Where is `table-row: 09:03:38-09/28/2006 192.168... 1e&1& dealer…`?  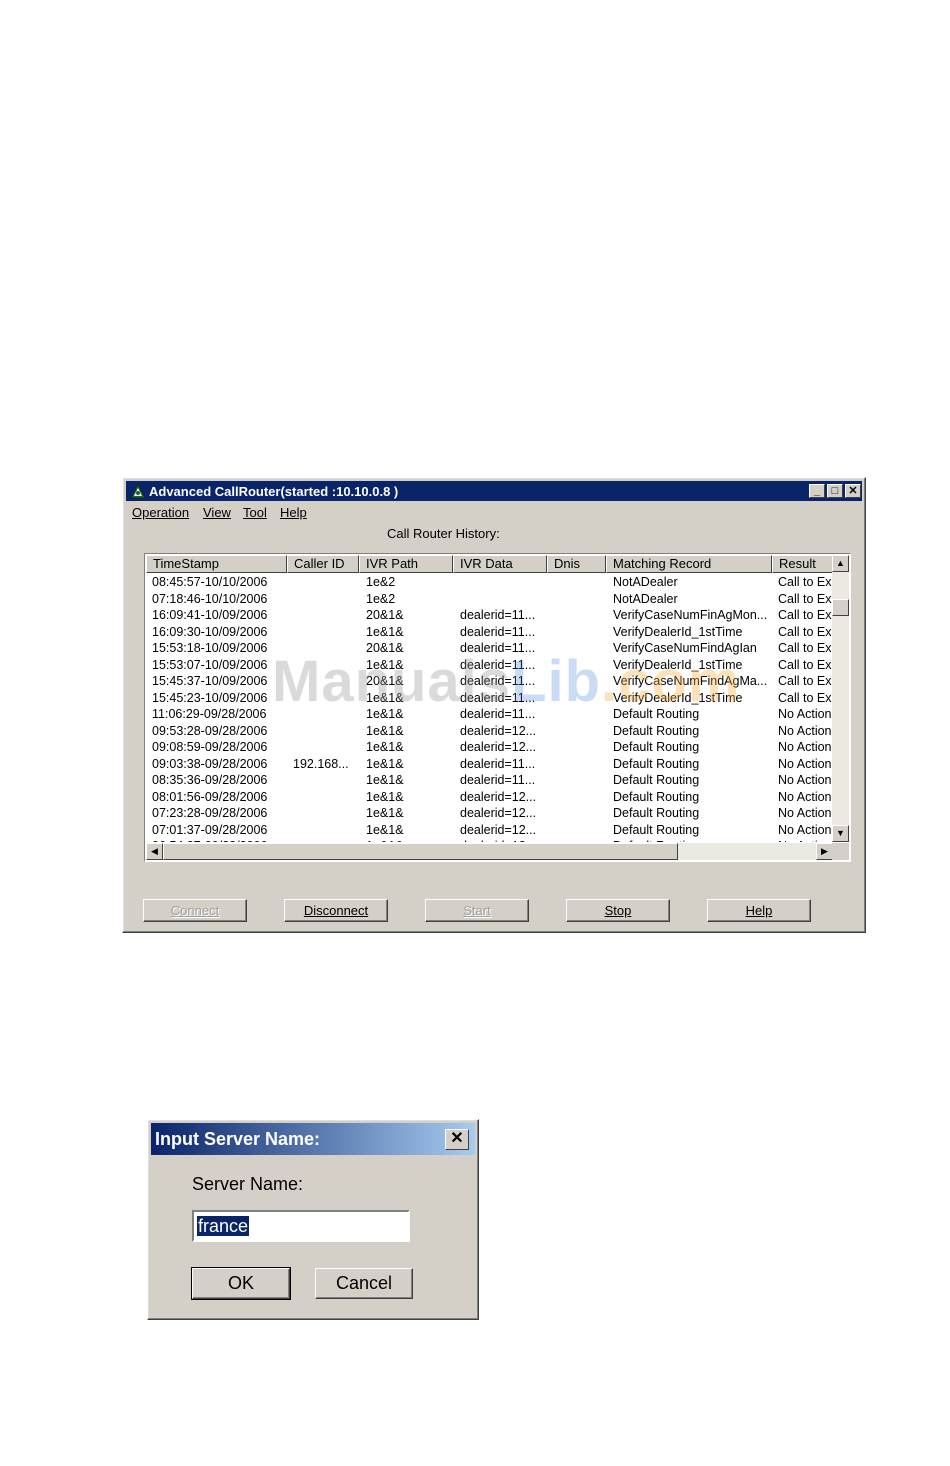 table-row: 09:03:38-09/28/2006 192.168... 1e&1& dealer… is located at coordinates (489, 764).